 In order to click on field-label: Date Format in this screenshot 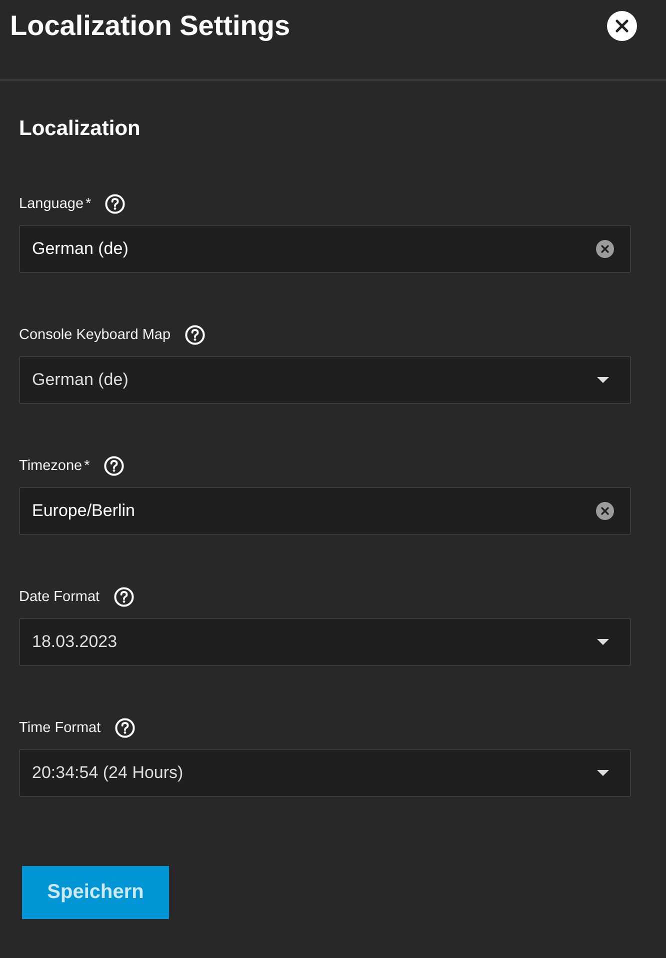, I will do `click(59, 597)`.